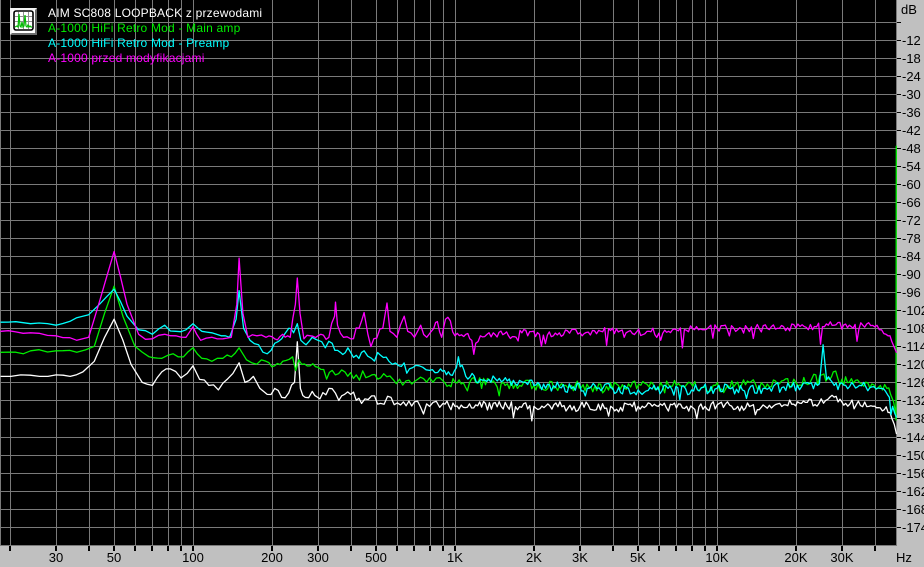  I want to click on y-axis-tick-label: -30, so click(911, 94).